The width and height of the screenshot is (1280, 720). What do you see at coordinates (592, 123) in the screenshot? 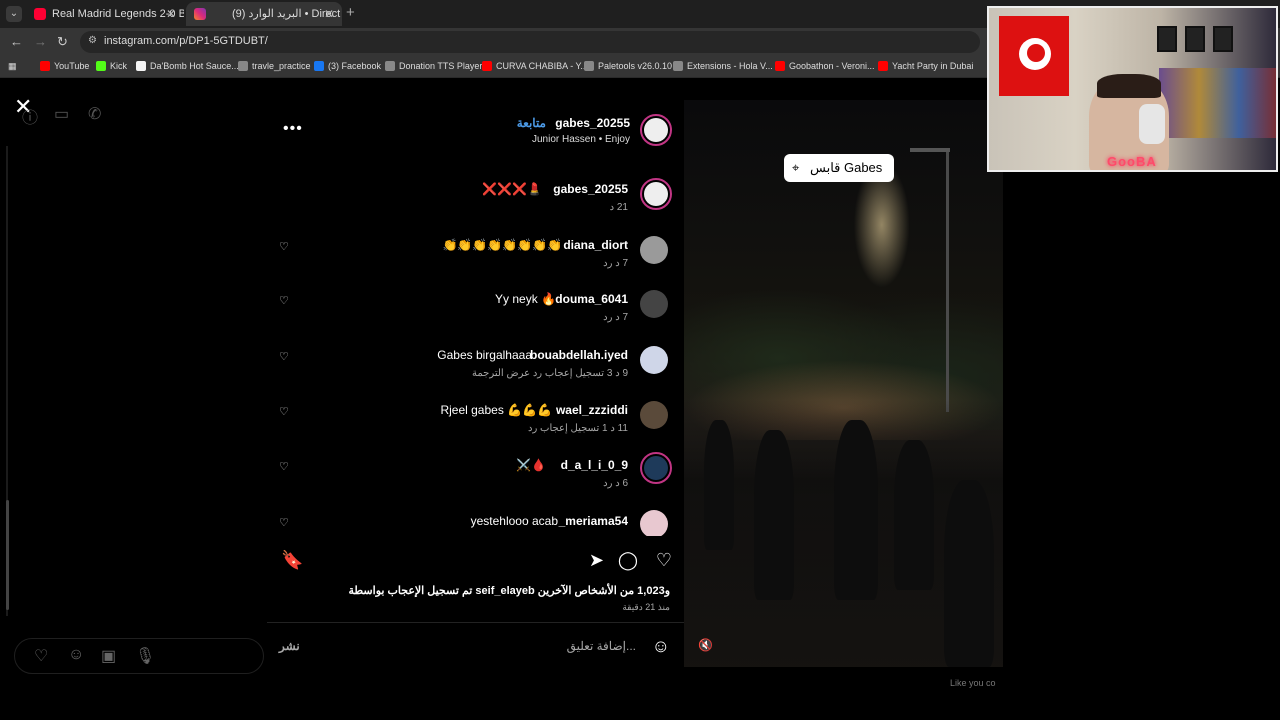
I see `post-author: gabes_20255` at bounding box center [592, 123].